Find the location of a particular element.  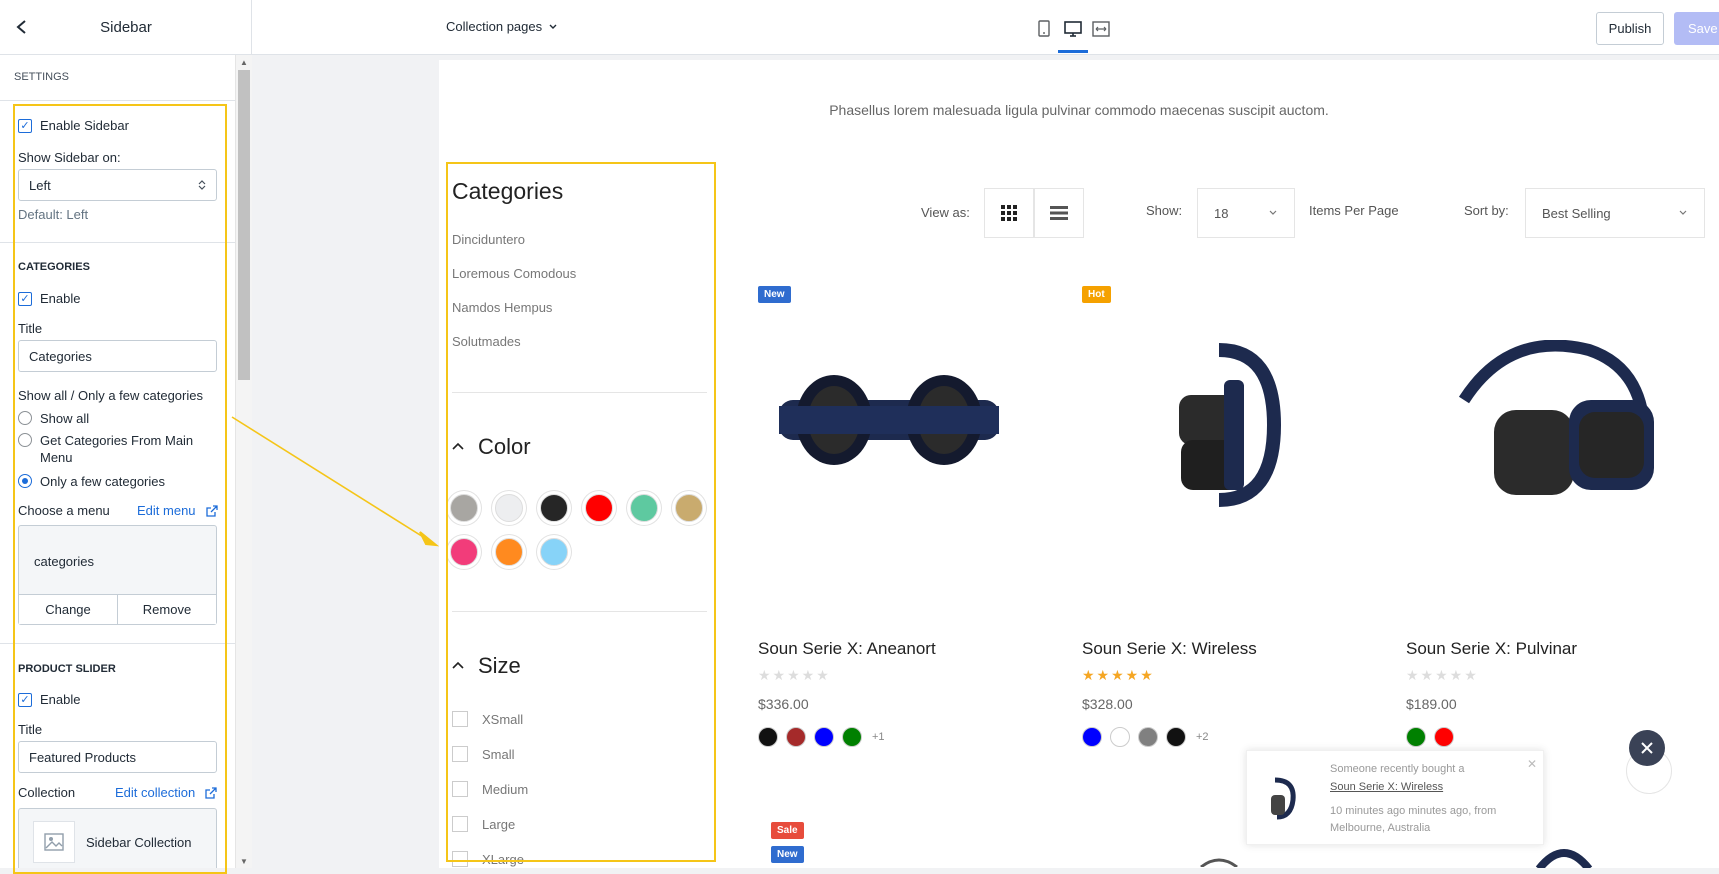

radio-show-all: Show all is located at coordinates (53, 418).